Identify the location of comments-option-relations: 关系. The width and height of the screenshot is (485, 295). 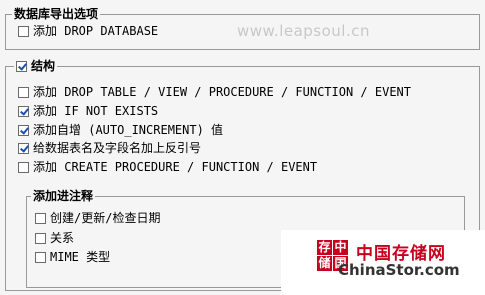
(54, 238).